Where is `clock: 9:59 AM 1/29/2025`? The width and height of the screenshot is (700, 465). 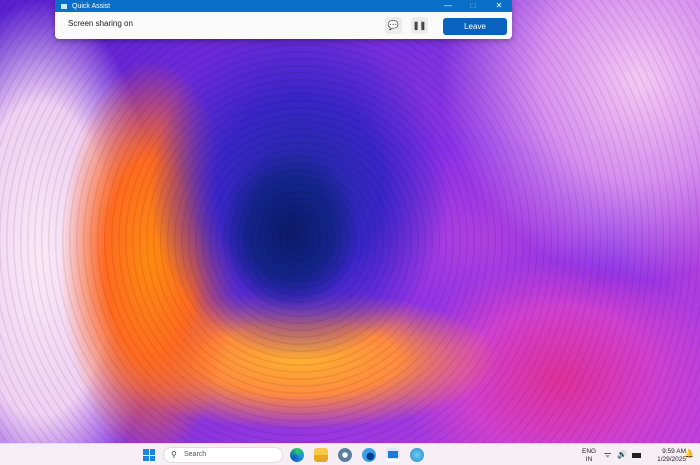
clock: 9:59 AM 1/29/2025 is located at coordinates (667, 456).